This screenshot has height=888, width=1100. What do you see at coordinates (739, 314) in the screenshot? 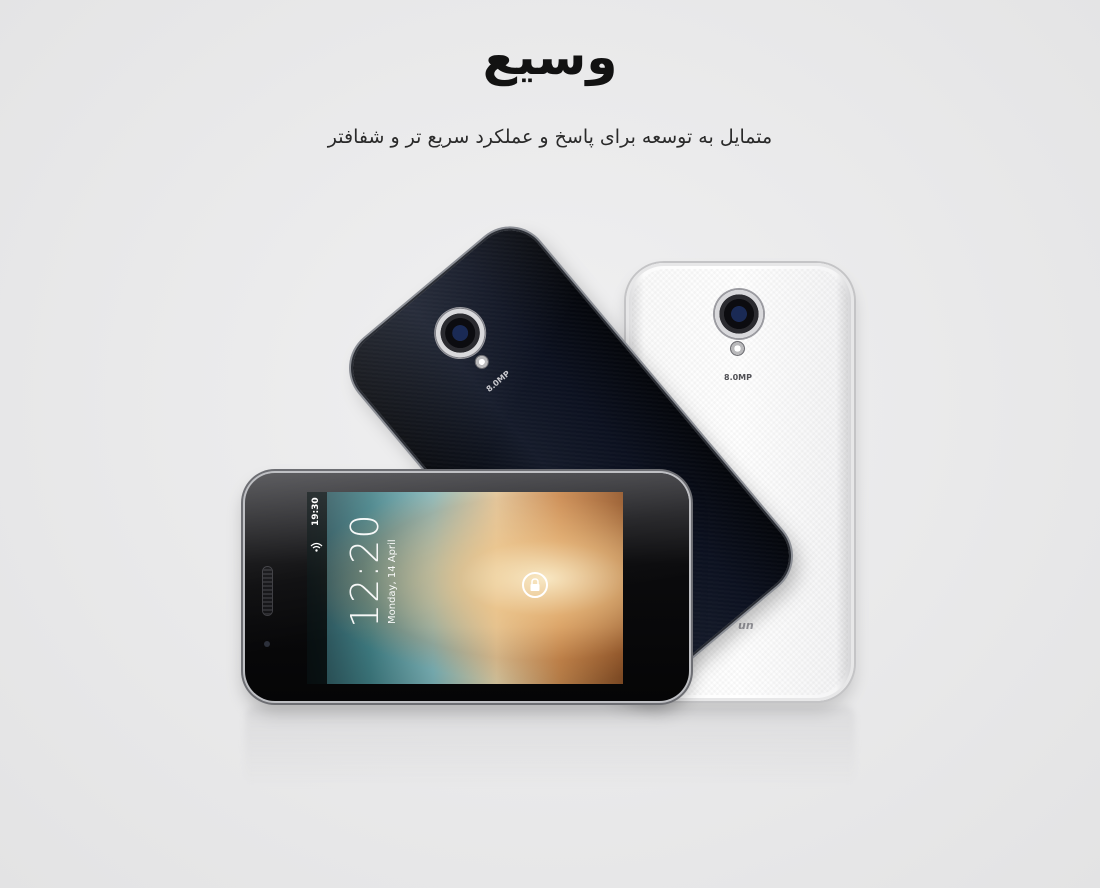
I see `rear-camera-icon` at bounding box center [739, 314].